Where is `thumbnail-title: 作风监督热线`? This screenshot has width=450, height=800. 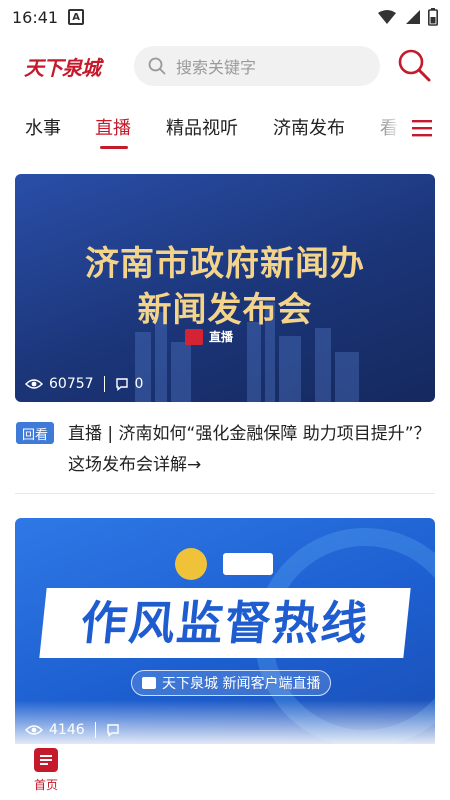 thumbnail-title: 作风监督热线 is located at coordinates (225, 623).